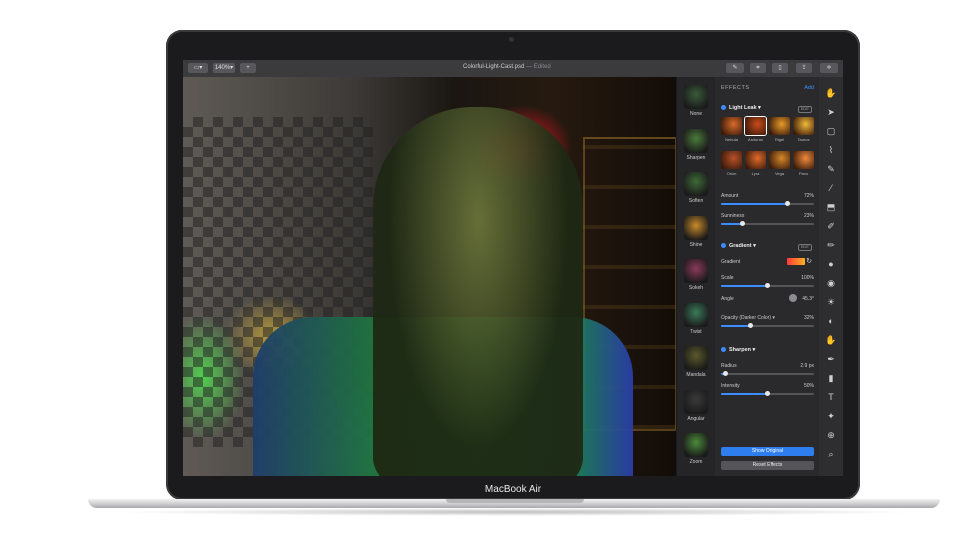 Image resolution: width=964 pixels, height=551 pixels. I want to click on preset-label: Vega, so click(779, 173).